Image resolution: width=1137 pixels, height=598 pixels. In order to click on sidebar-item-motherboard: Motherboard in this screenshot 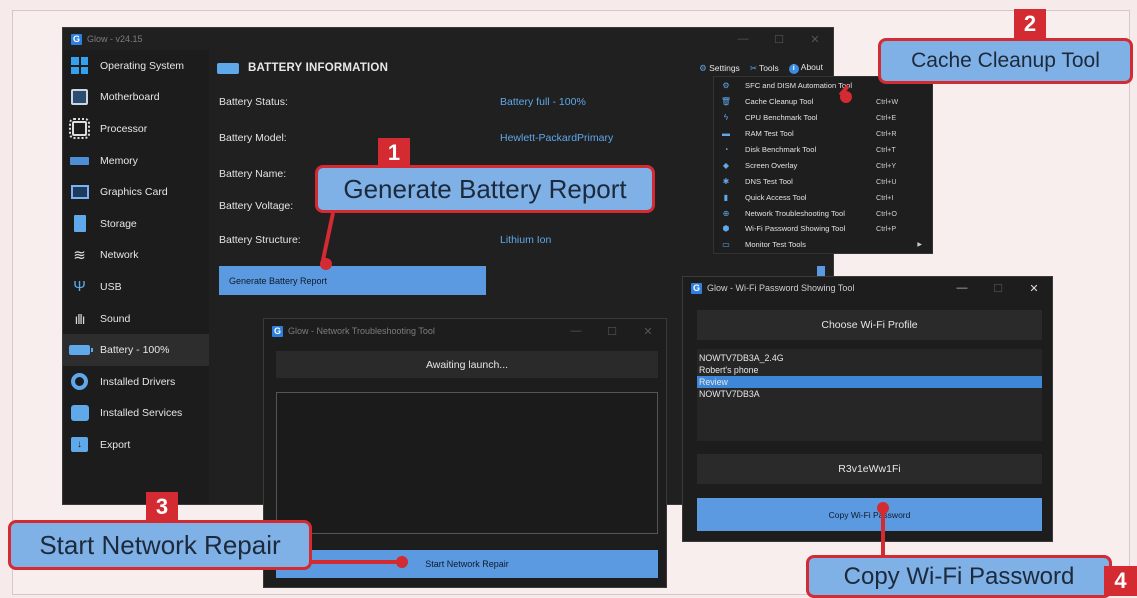, I will do `click(136, 98)`.